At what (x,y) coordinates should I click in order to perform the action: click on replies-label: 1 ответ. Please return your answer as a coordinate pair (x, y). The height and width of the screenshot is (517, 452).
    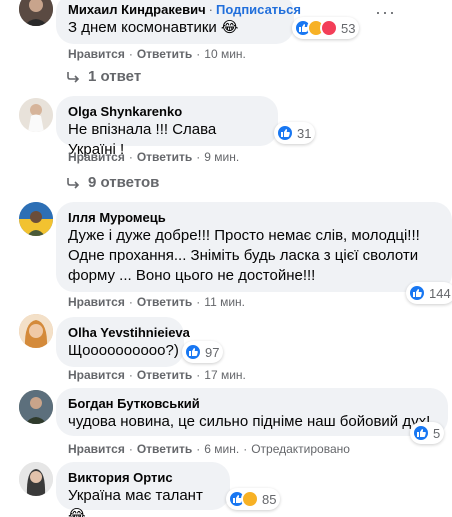
    Looking at the image, I should click on (115, 76).